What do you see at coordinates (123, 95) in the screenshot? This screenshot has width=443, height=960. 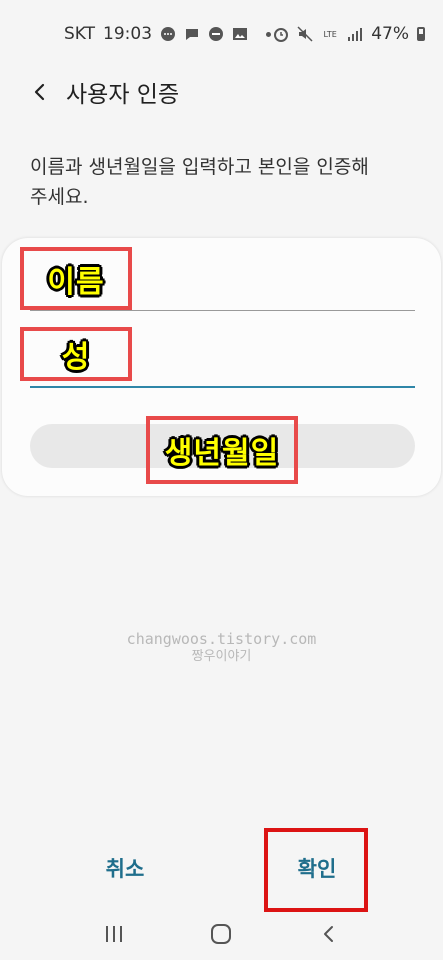 I see `page-title: 사용자 인증` at bounding box center [123, 95].